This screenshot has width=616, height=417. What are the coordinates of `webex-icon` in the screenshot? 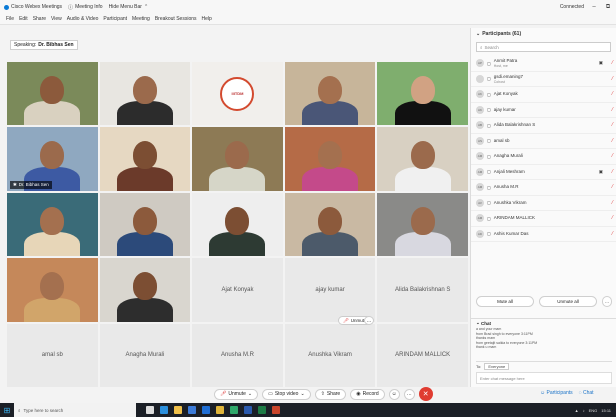 It's located at (234, 410).